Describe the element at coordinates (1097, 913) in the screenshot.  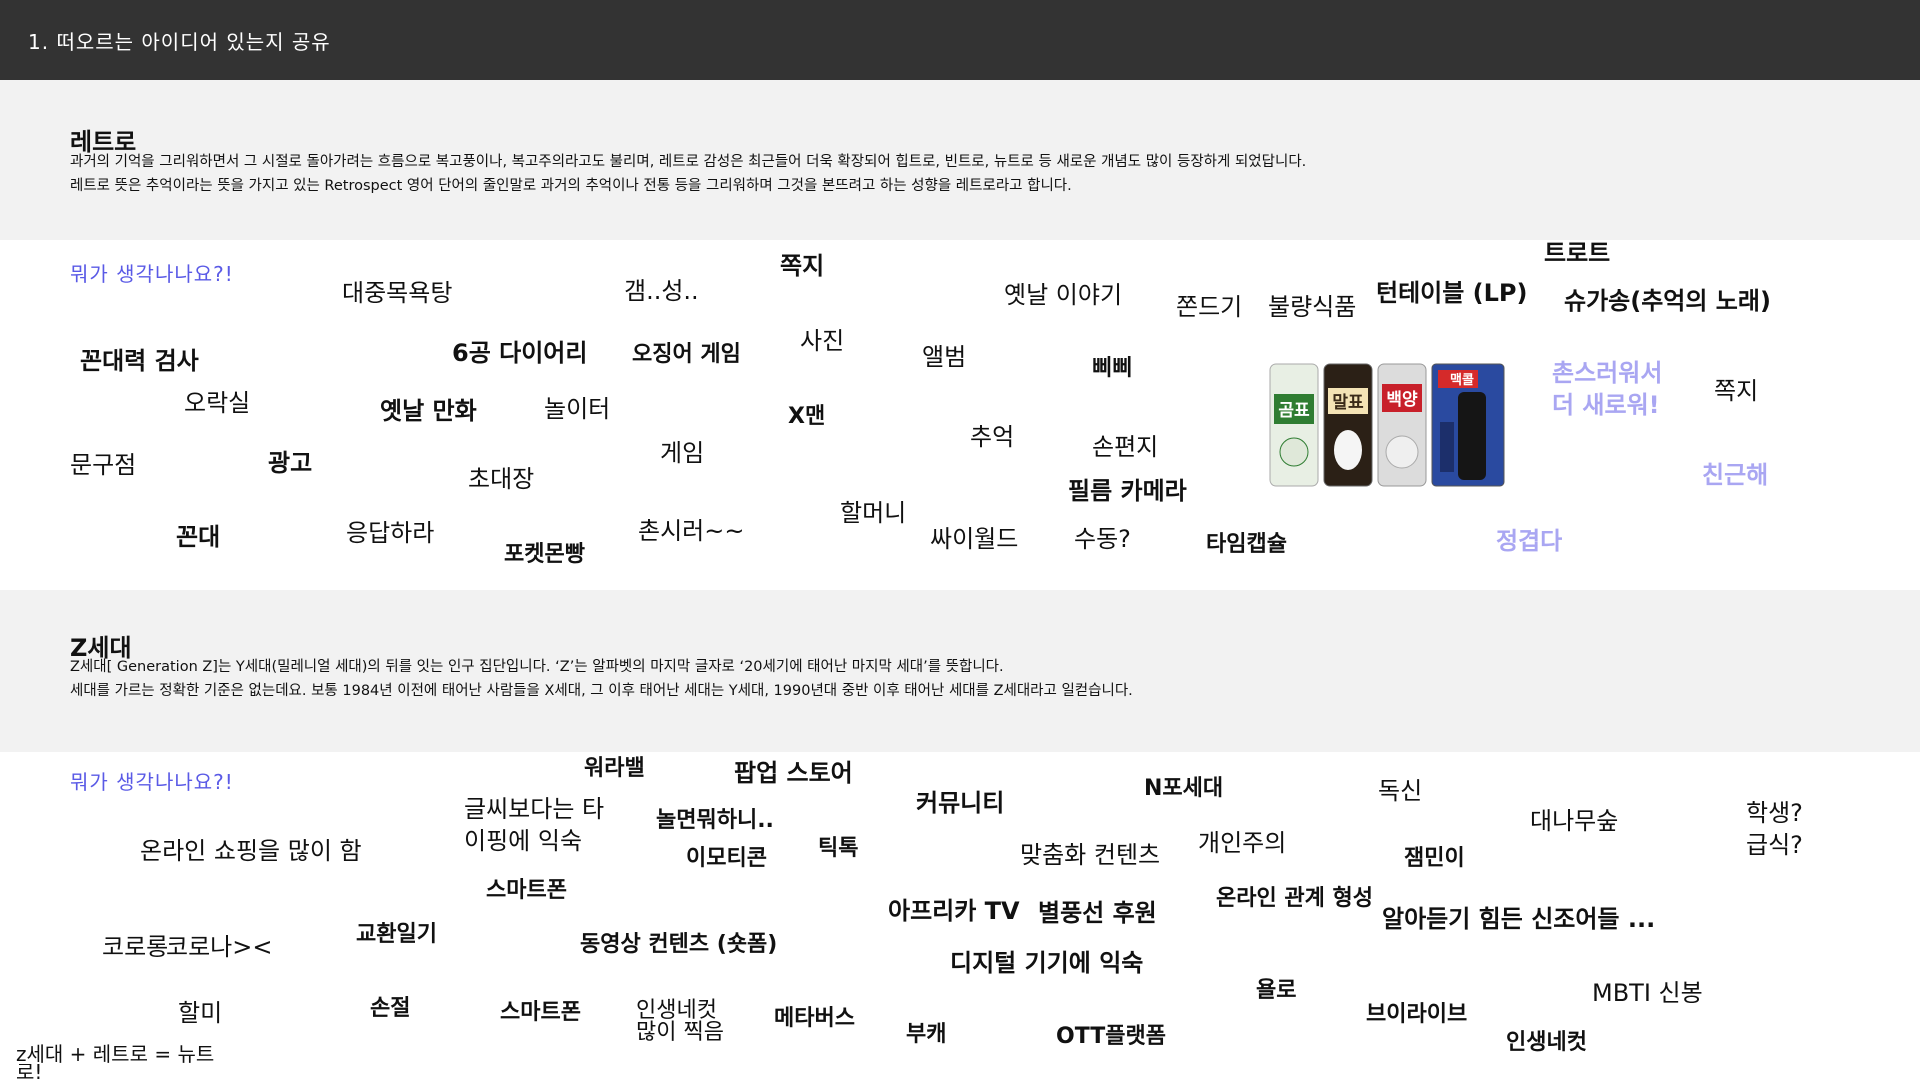
I see `genz-word: 별풍선 후원` at that location.